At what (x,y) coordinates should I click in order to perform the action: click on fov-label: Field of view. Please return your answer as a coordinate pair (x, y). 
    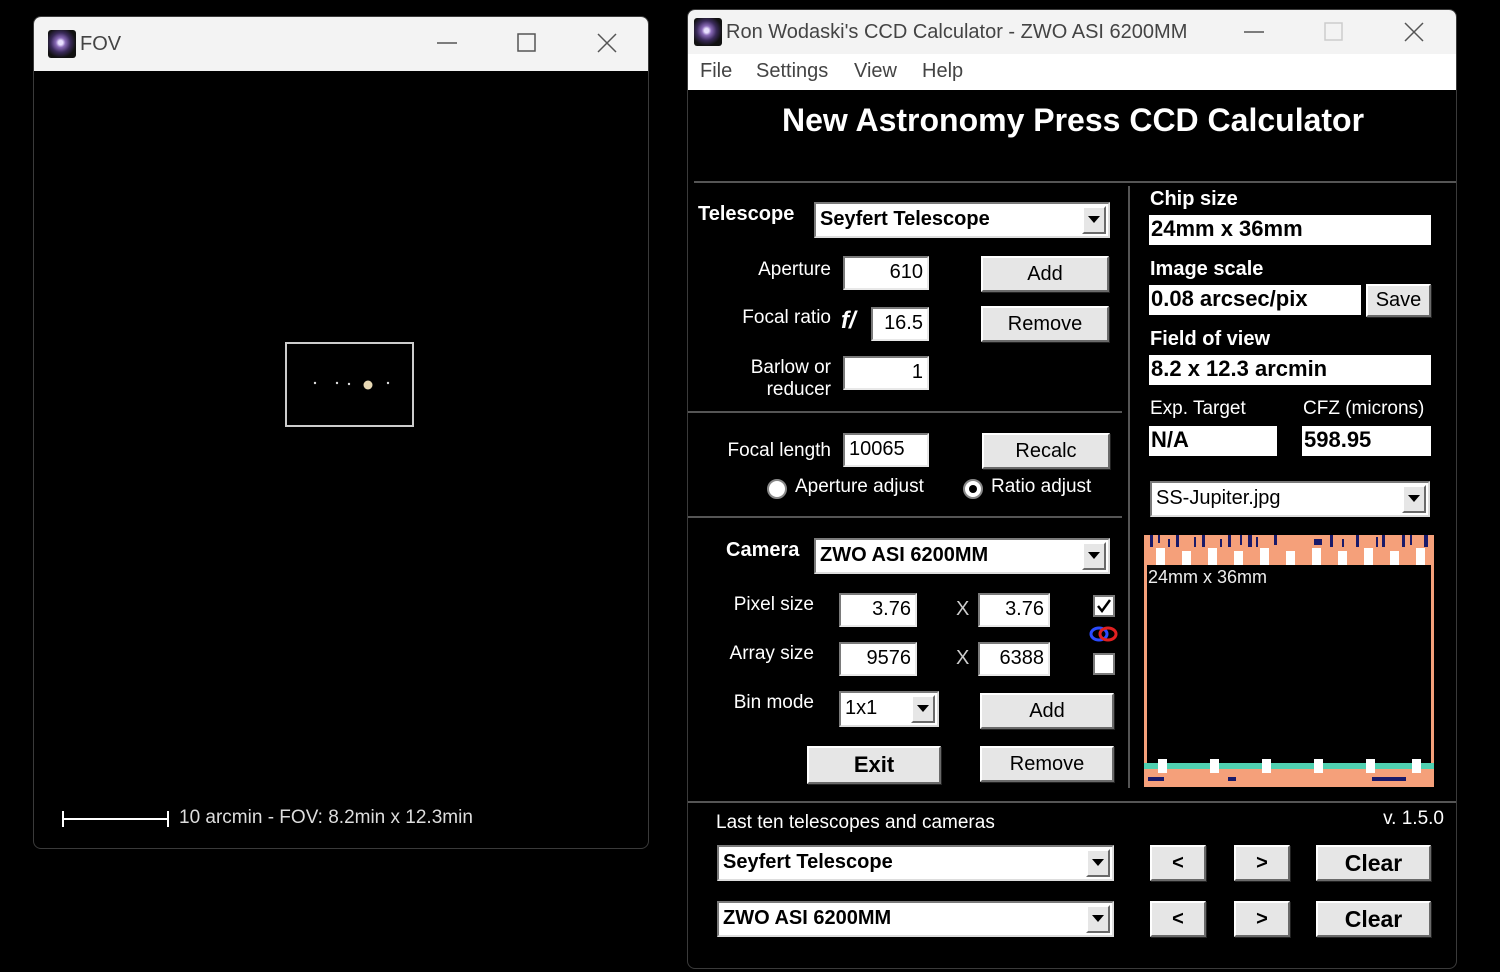
    Looking at the image, I should click on (1210, 339).